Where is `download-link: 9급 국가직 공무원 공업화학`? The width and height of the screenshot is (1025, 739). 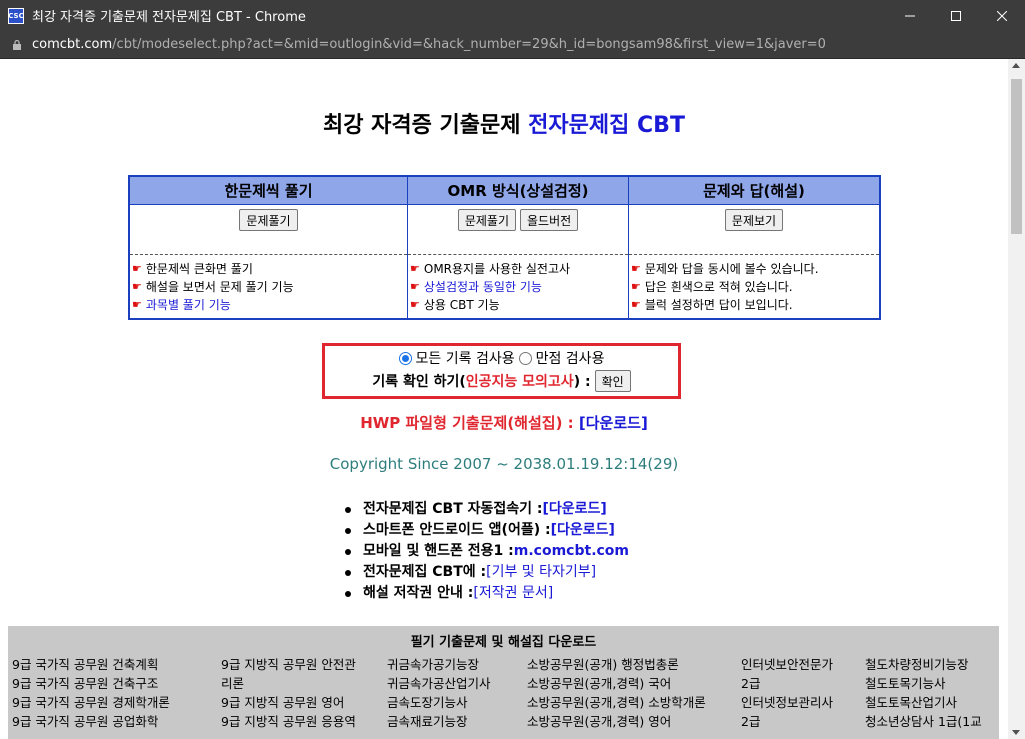 download-link: 9급 국가직 공무원 공업화학 is located at coordinates (91, 721).